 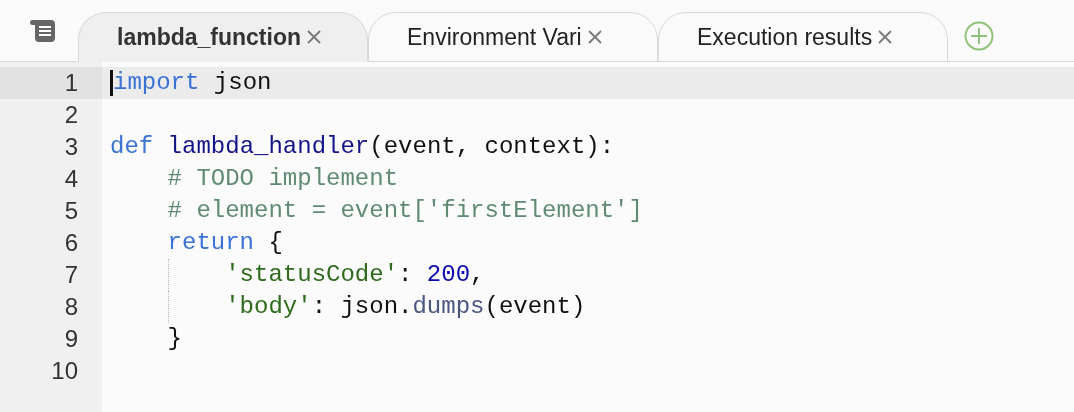 What do you see at coordinates (71, 179) in the screenshot?
I see `line-number: 4` at bounding box center [71, 179].